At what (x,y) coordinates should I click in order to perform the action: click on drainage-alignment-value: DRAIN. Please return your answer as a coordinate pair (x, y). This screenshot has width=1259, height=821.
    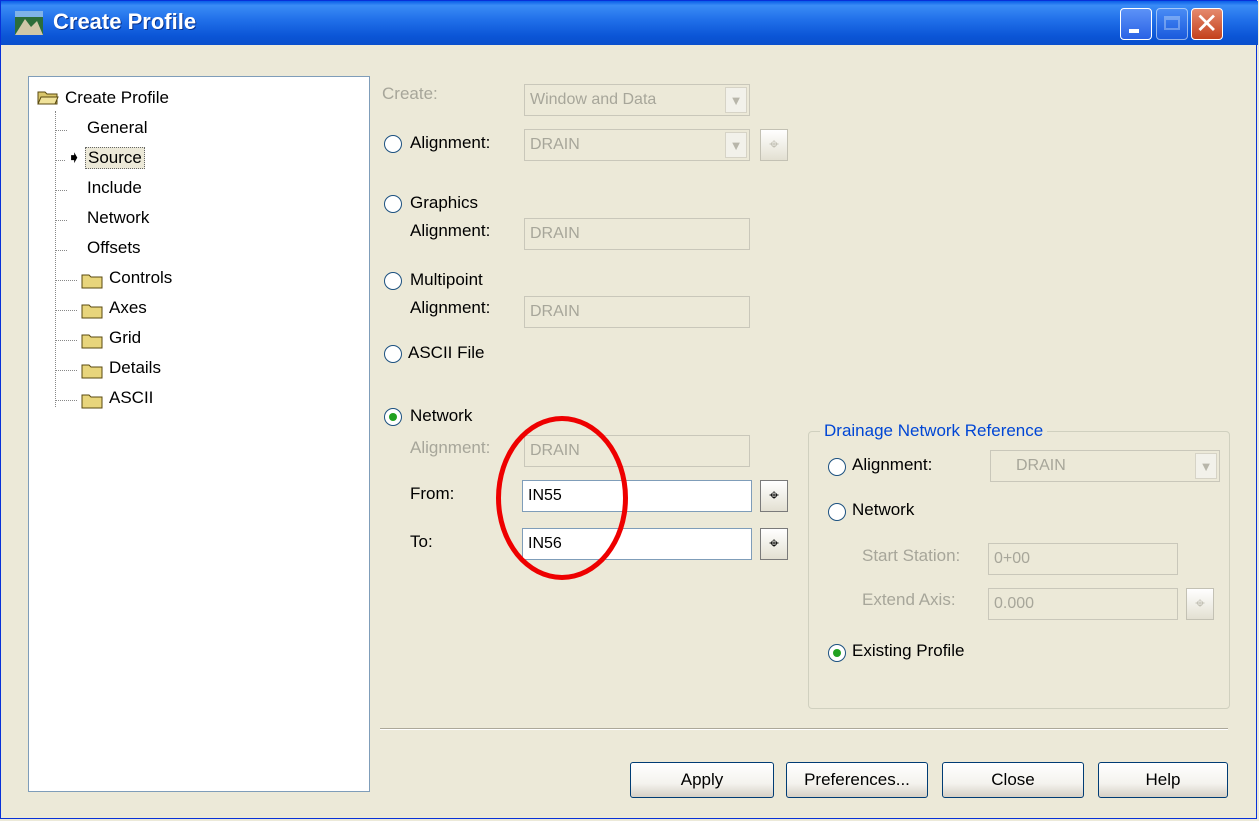
    Looking at the image, I should click on (1041, 465).